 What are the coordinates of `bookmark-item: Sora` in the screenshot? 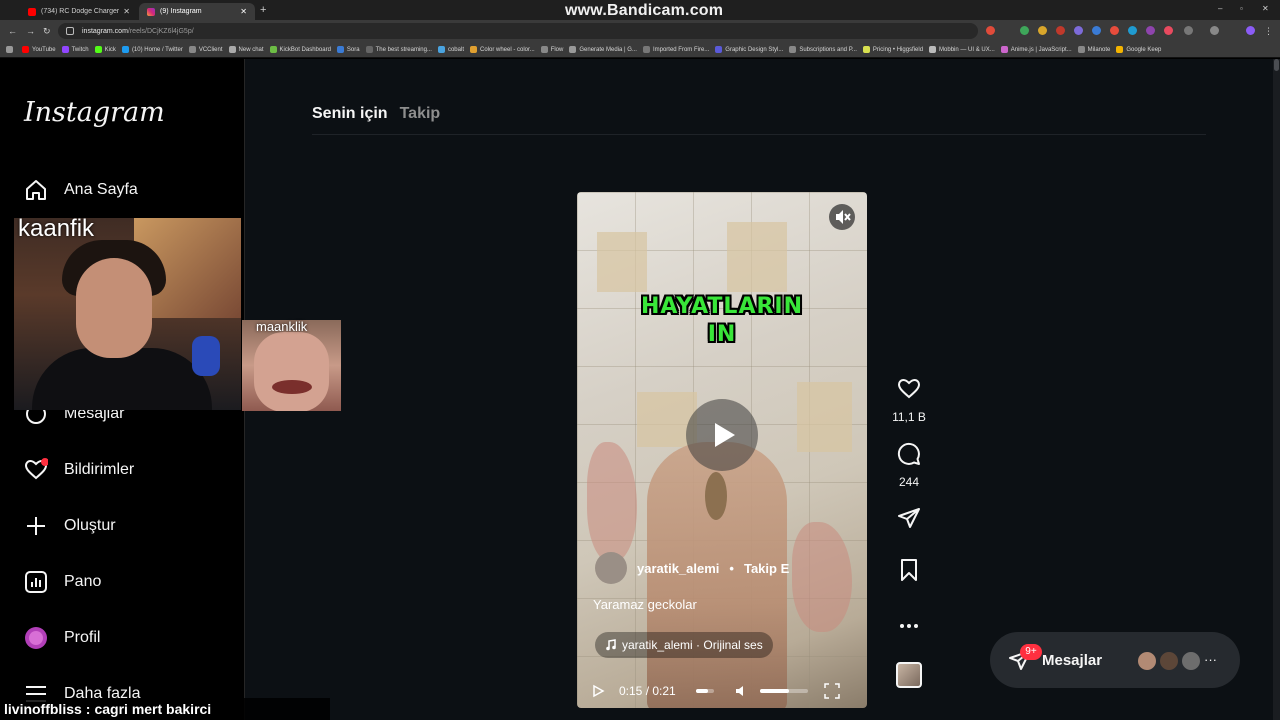 It's located at (348, 49).